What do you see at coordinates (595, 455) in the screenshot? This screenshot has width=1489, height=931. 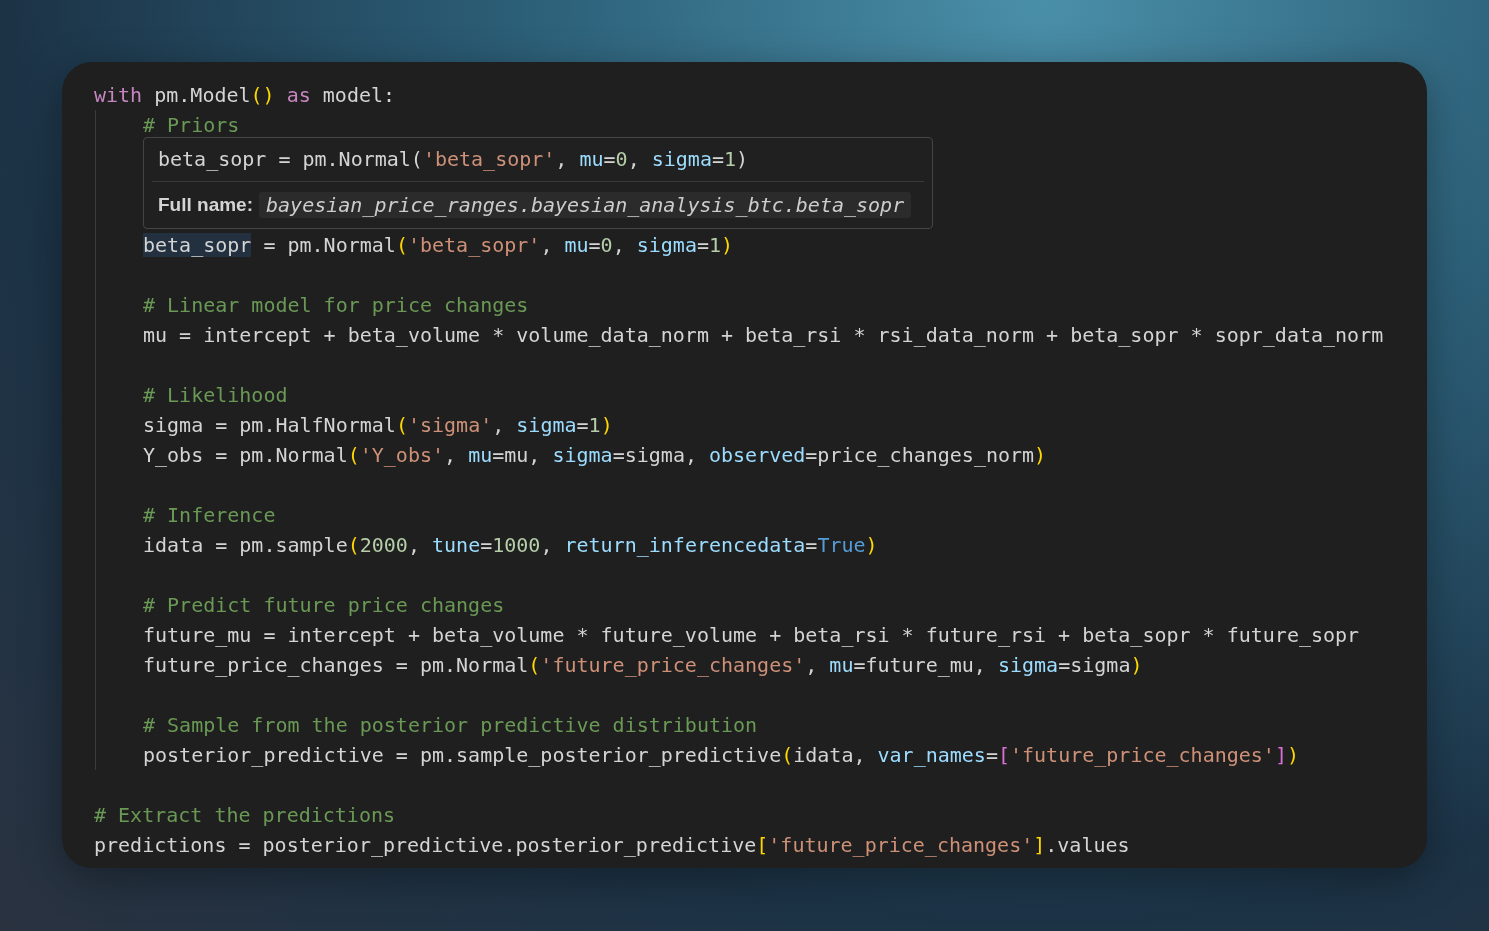 I see `code-line: Y_obs = pm.Normal('Y_obs', mu=mu, sigma=sigma, observed=price_changes_norm)` at bounding box center [595, 455].